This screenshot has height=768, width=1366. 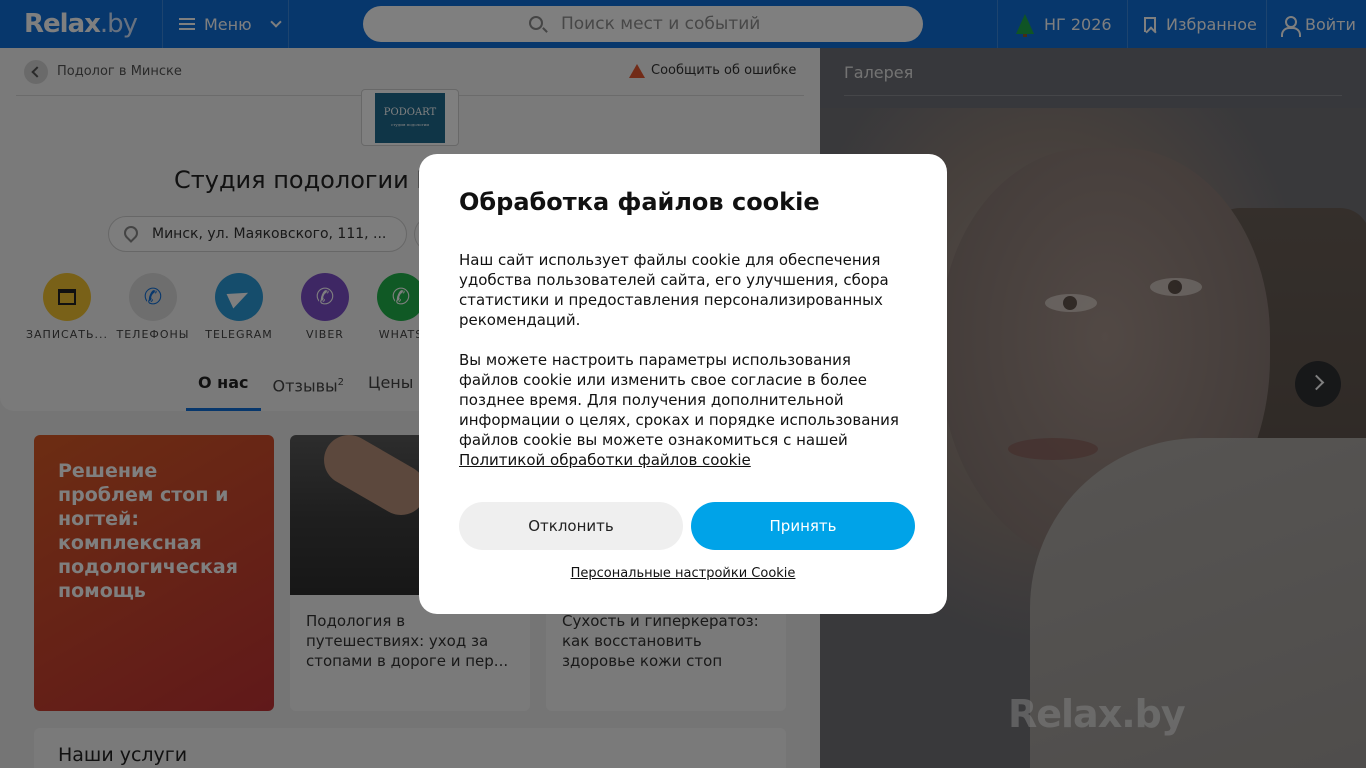 What do you see at coordinates (639, 202) in the screenshot?
I see `cookie-title: Обработка файлов cookie` at bounding box center [639, 202].